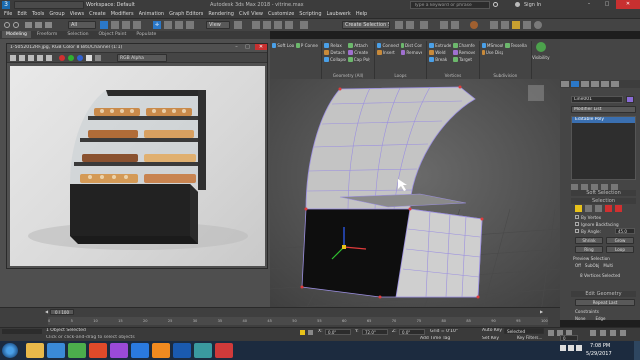 This screenshot has width=640, height=360. I want to click on menu-item: Modifiers, so click(122, 14).